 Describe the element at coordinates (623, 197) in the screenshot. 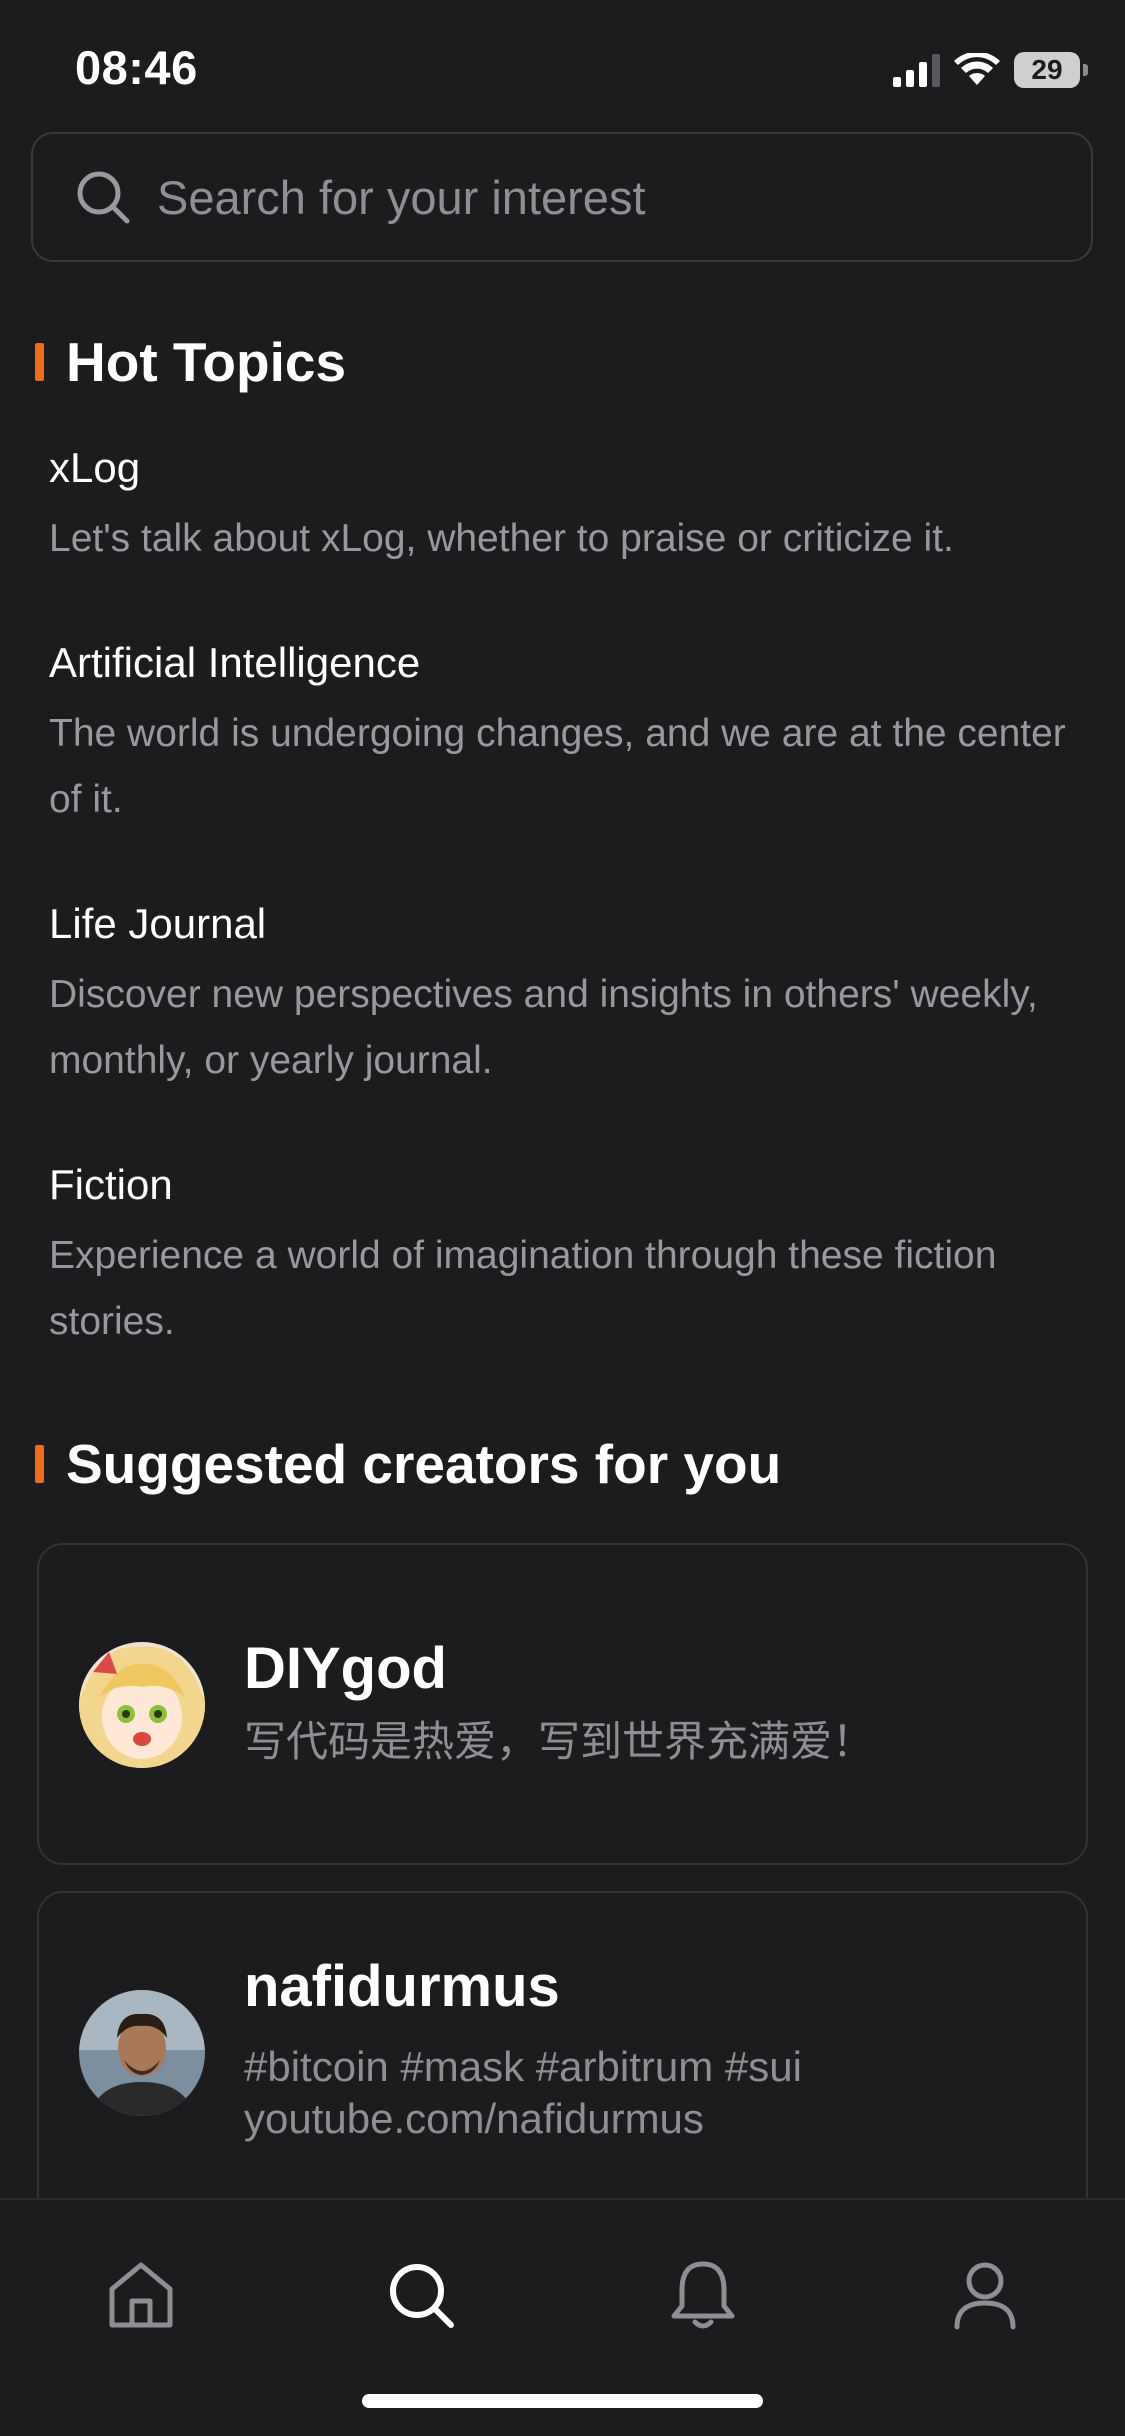

I see `search-input` at that location.